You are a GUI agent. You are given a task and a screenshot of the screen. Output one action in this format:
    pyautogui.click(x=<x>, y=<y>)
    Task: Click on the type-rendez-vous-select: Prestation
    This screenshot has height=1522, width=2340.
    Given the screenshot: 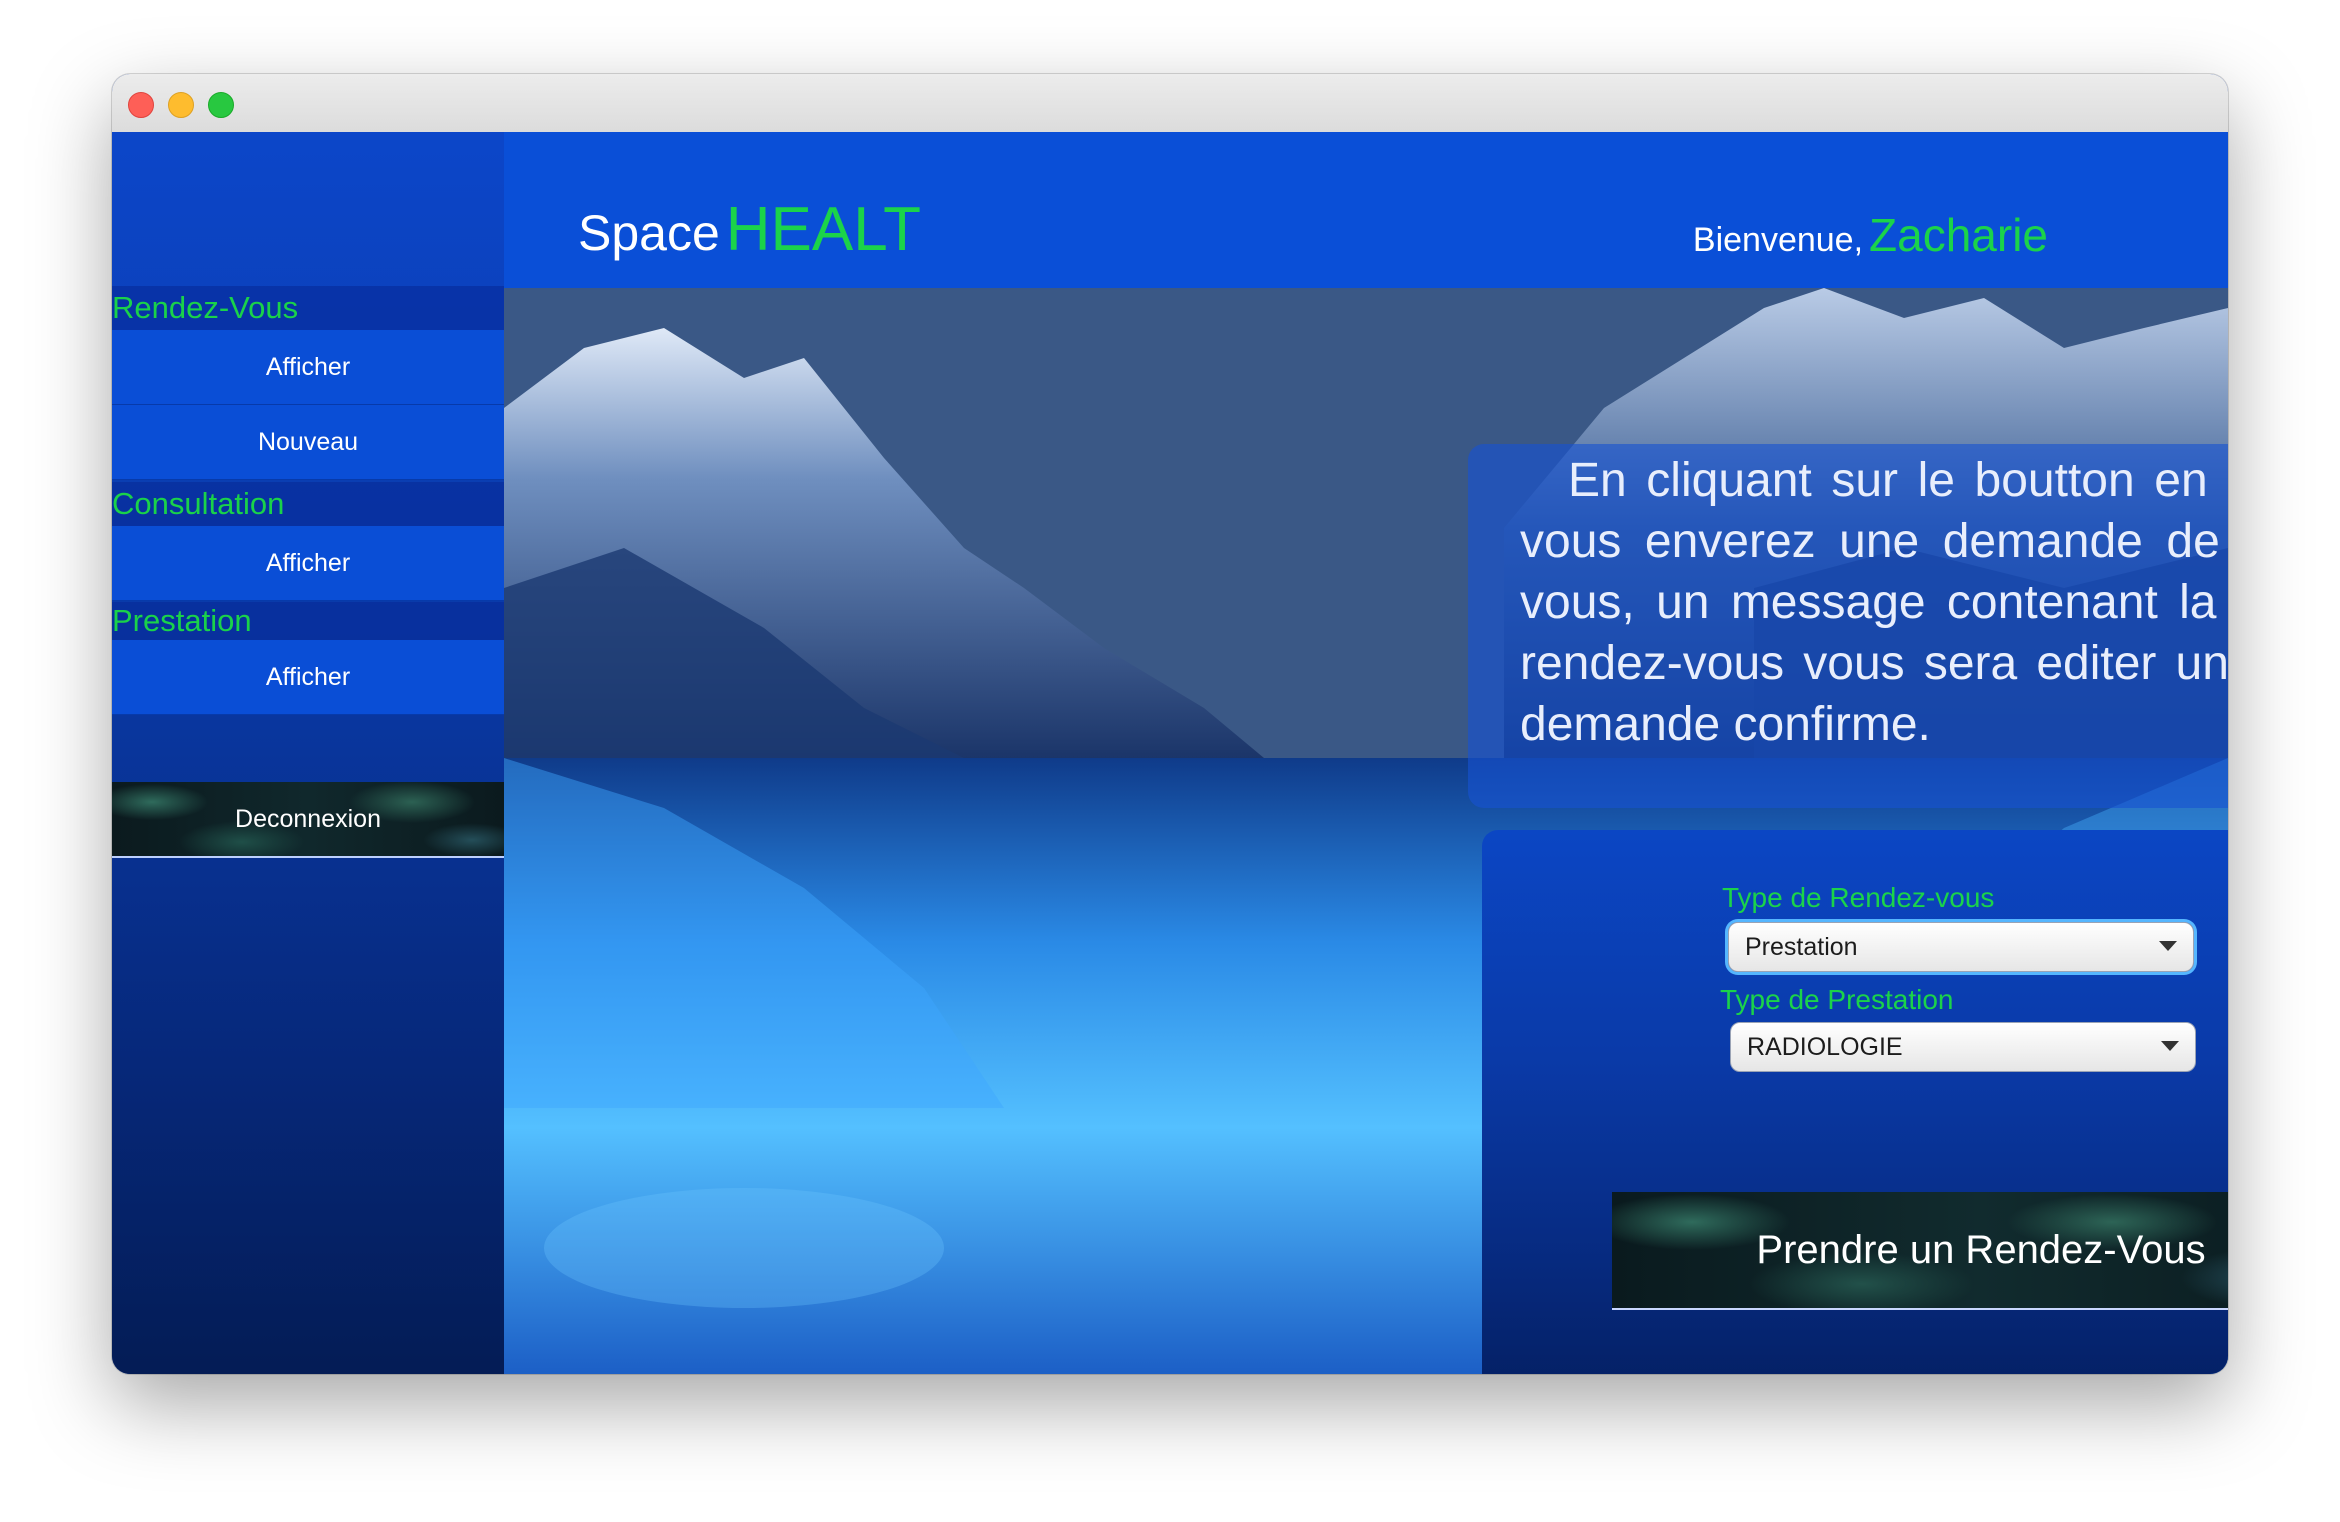 What is the action you would take?
    pyautogui.click(x=1961, y=947)
    